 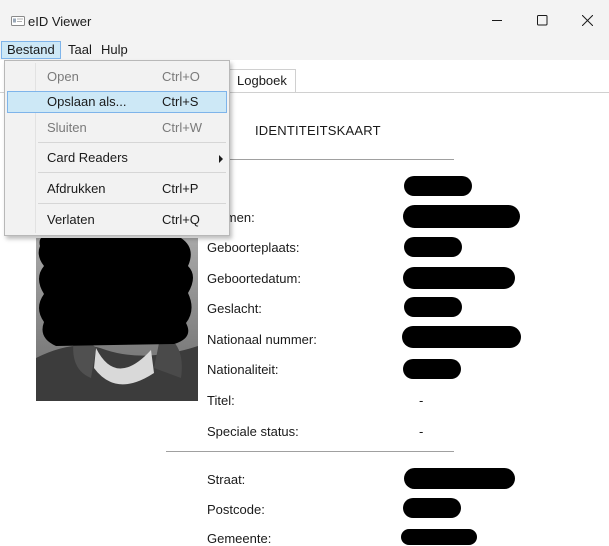 I want to click on close-button, so click(x=586, y=20).